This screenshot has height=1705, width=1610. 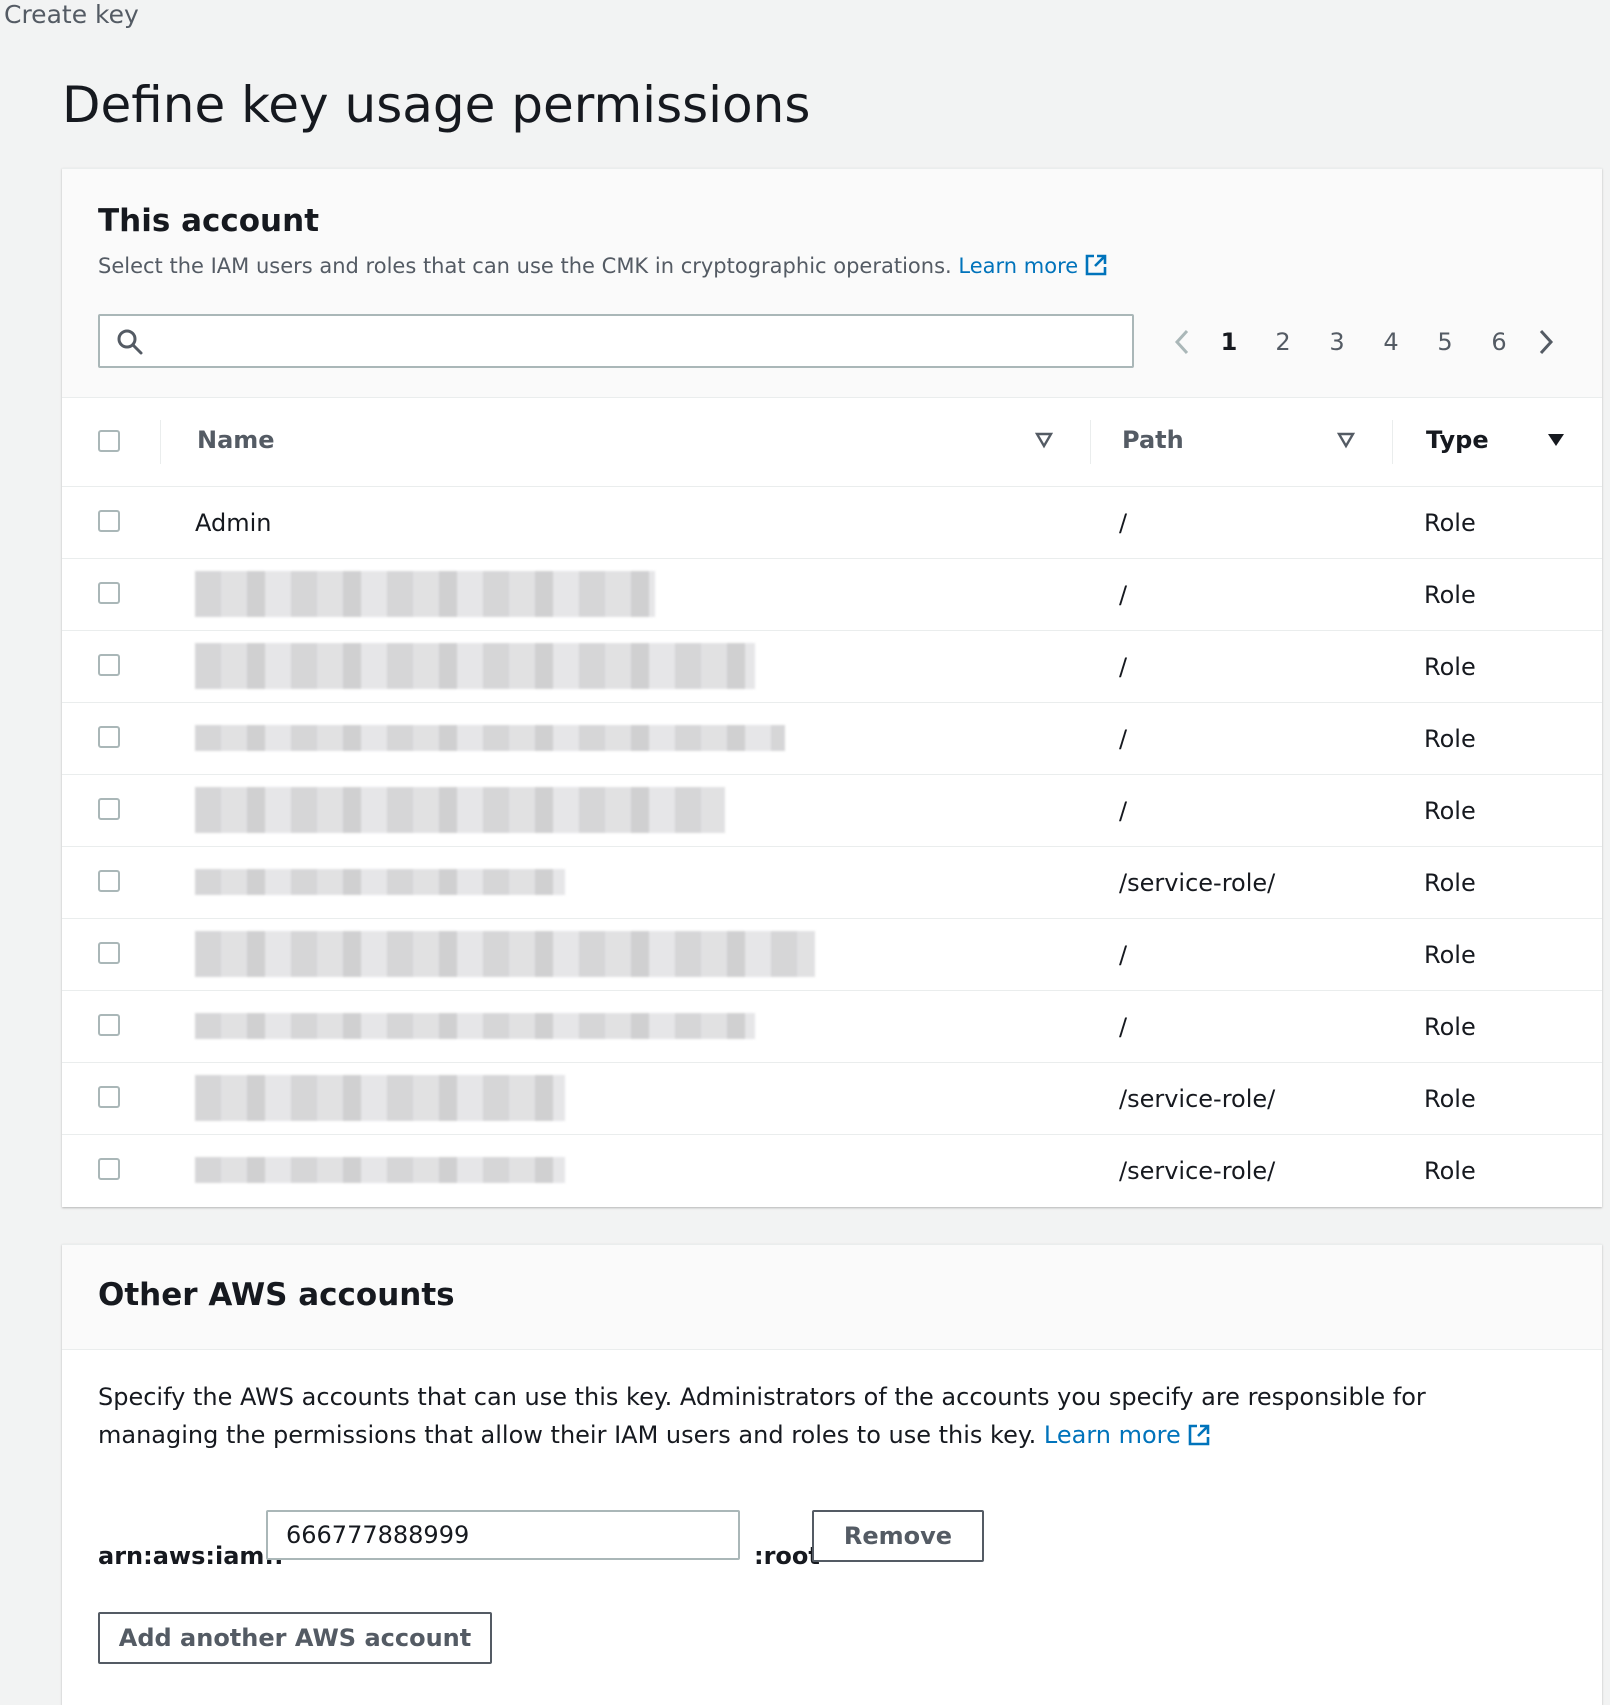 What do you see at coordinates (898, 1536) in the screenshot?
I see `remove-button: Remove` at bounding box center [898, 1536].